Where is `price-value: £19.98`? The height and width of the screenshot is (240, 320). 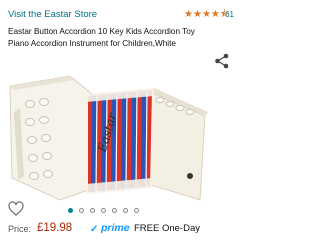 price-value: £19.98 is located at coordinates (55, 228).